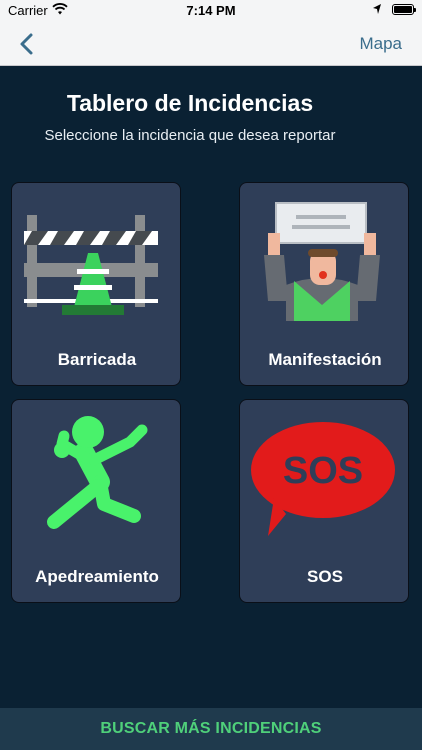 The width and height of the screenshot is (422, 750). I want to click on battery-icon, so click(404, 9).